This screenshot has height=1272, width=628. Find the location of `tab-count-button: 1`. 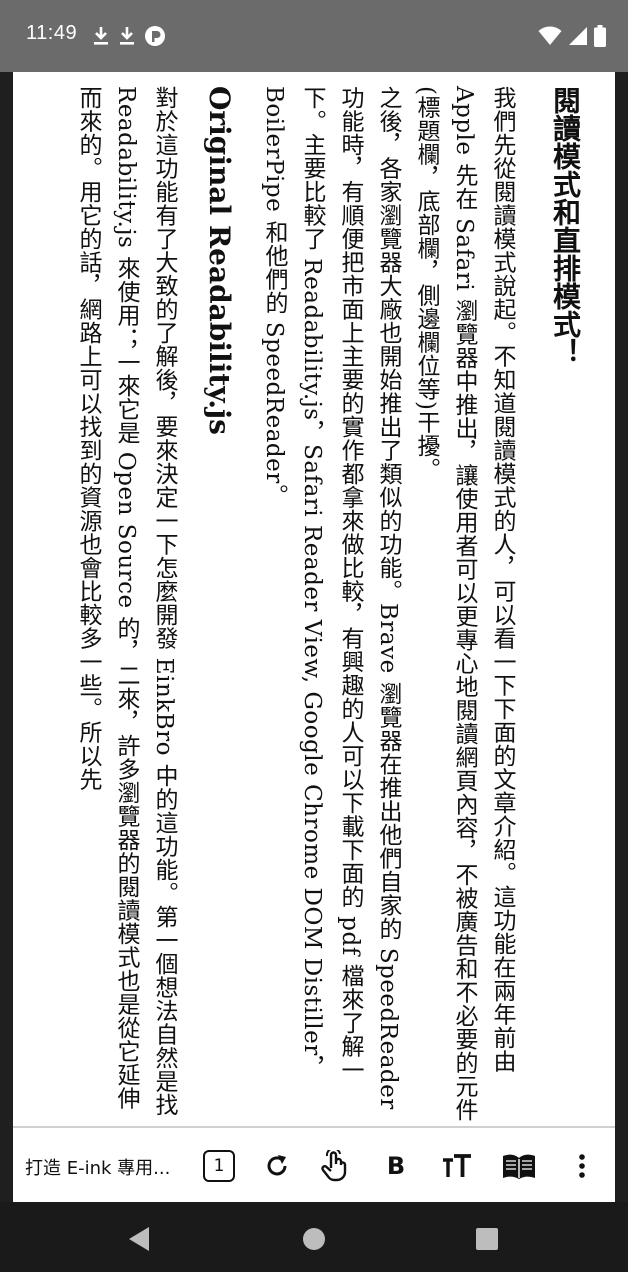

tab-count-button: 1 is located at coordinates (219, 1166).